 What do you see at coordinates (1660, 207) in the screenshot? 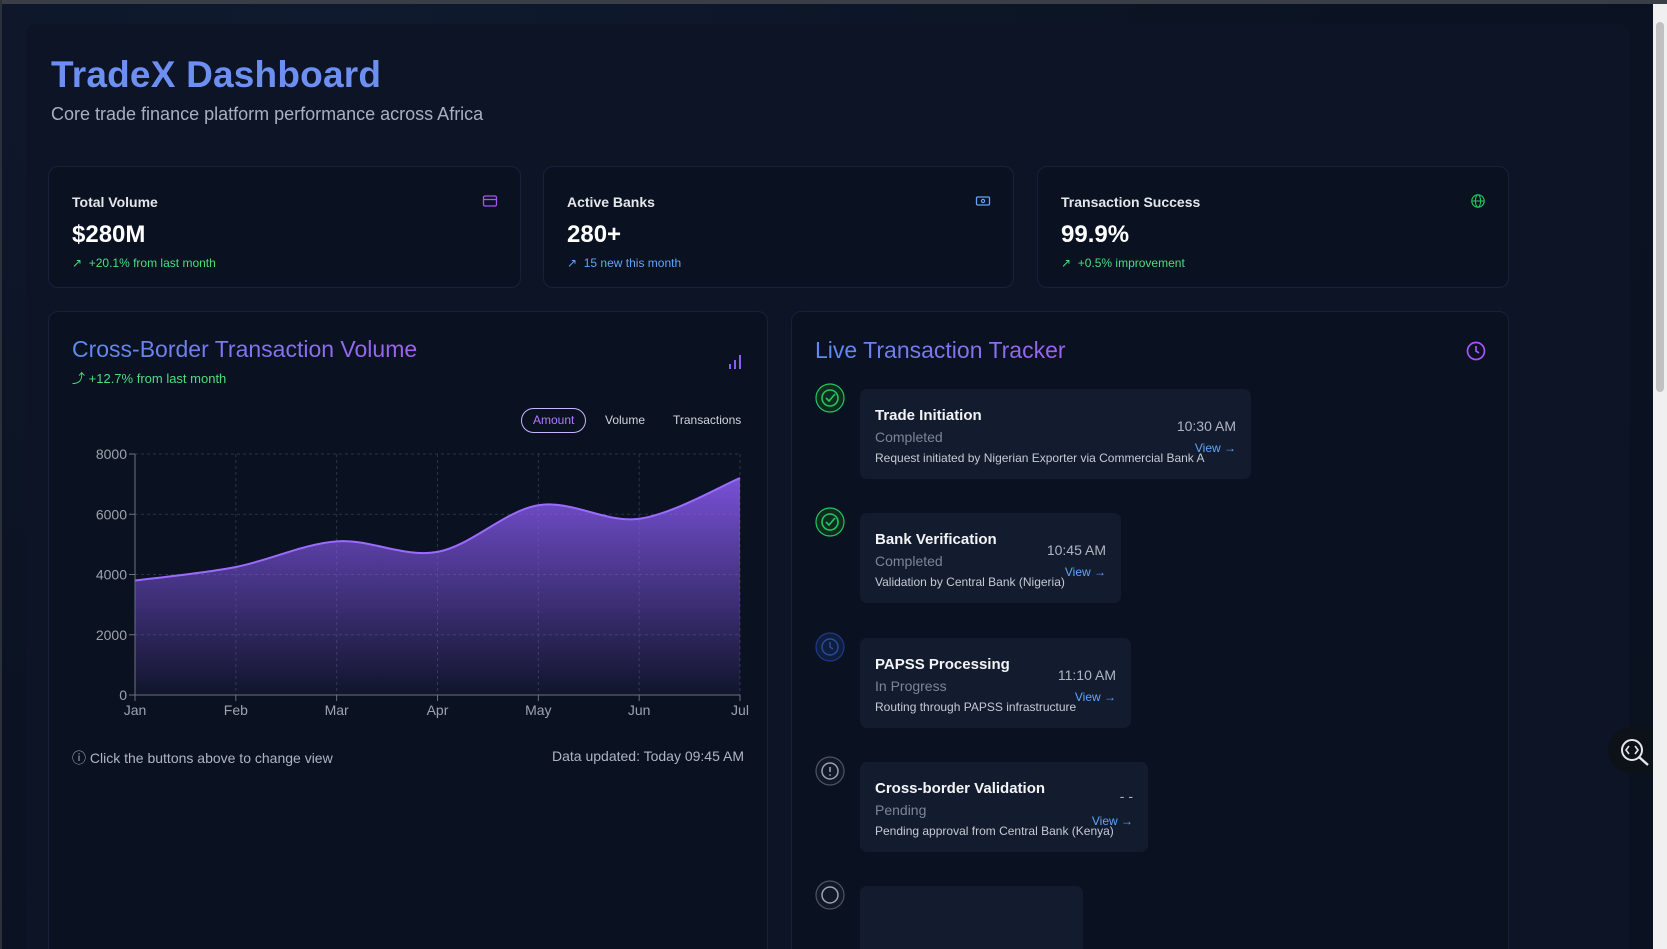
I see `scrollbar-thumb` at bounding box center [1660, 207].